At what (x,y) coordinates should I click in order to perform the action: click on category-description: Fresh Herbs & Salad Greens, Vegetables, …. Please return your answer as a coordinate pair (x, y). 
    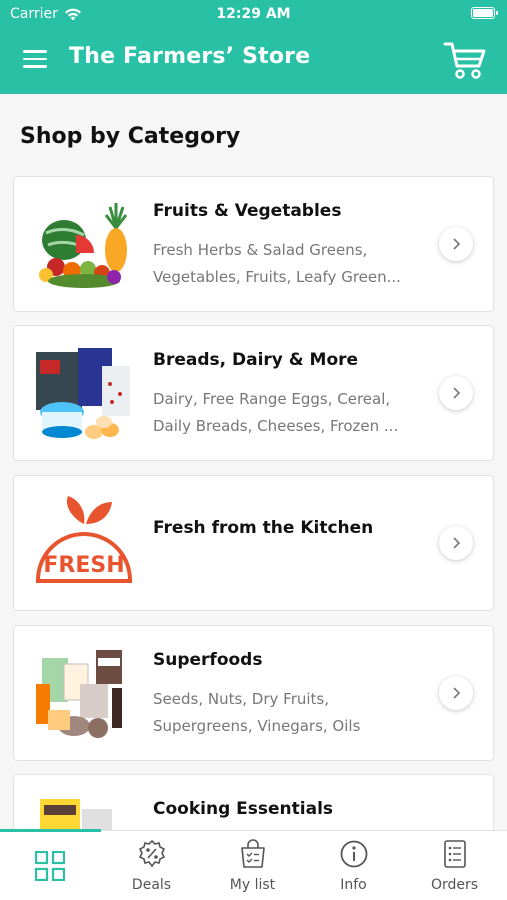
    Looking at the image, I should click on (288, 264).